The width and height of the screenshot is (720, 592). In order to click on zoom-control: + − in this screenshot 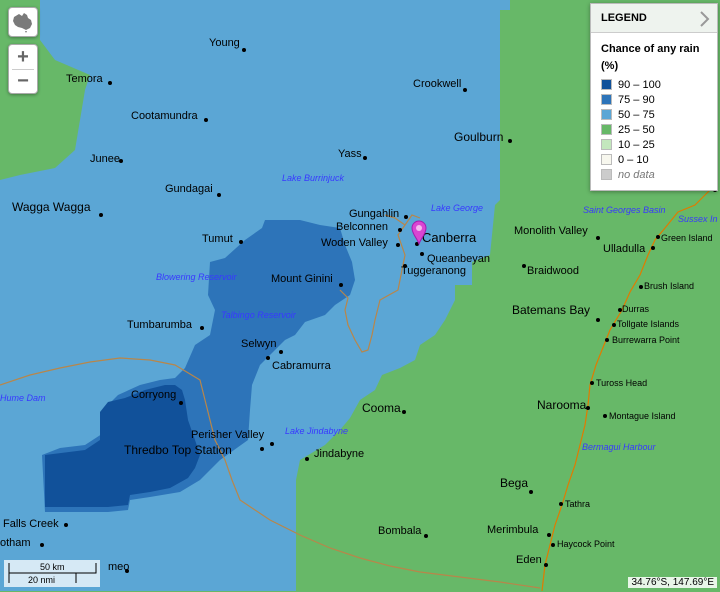, I will do `click(23, 69)`.